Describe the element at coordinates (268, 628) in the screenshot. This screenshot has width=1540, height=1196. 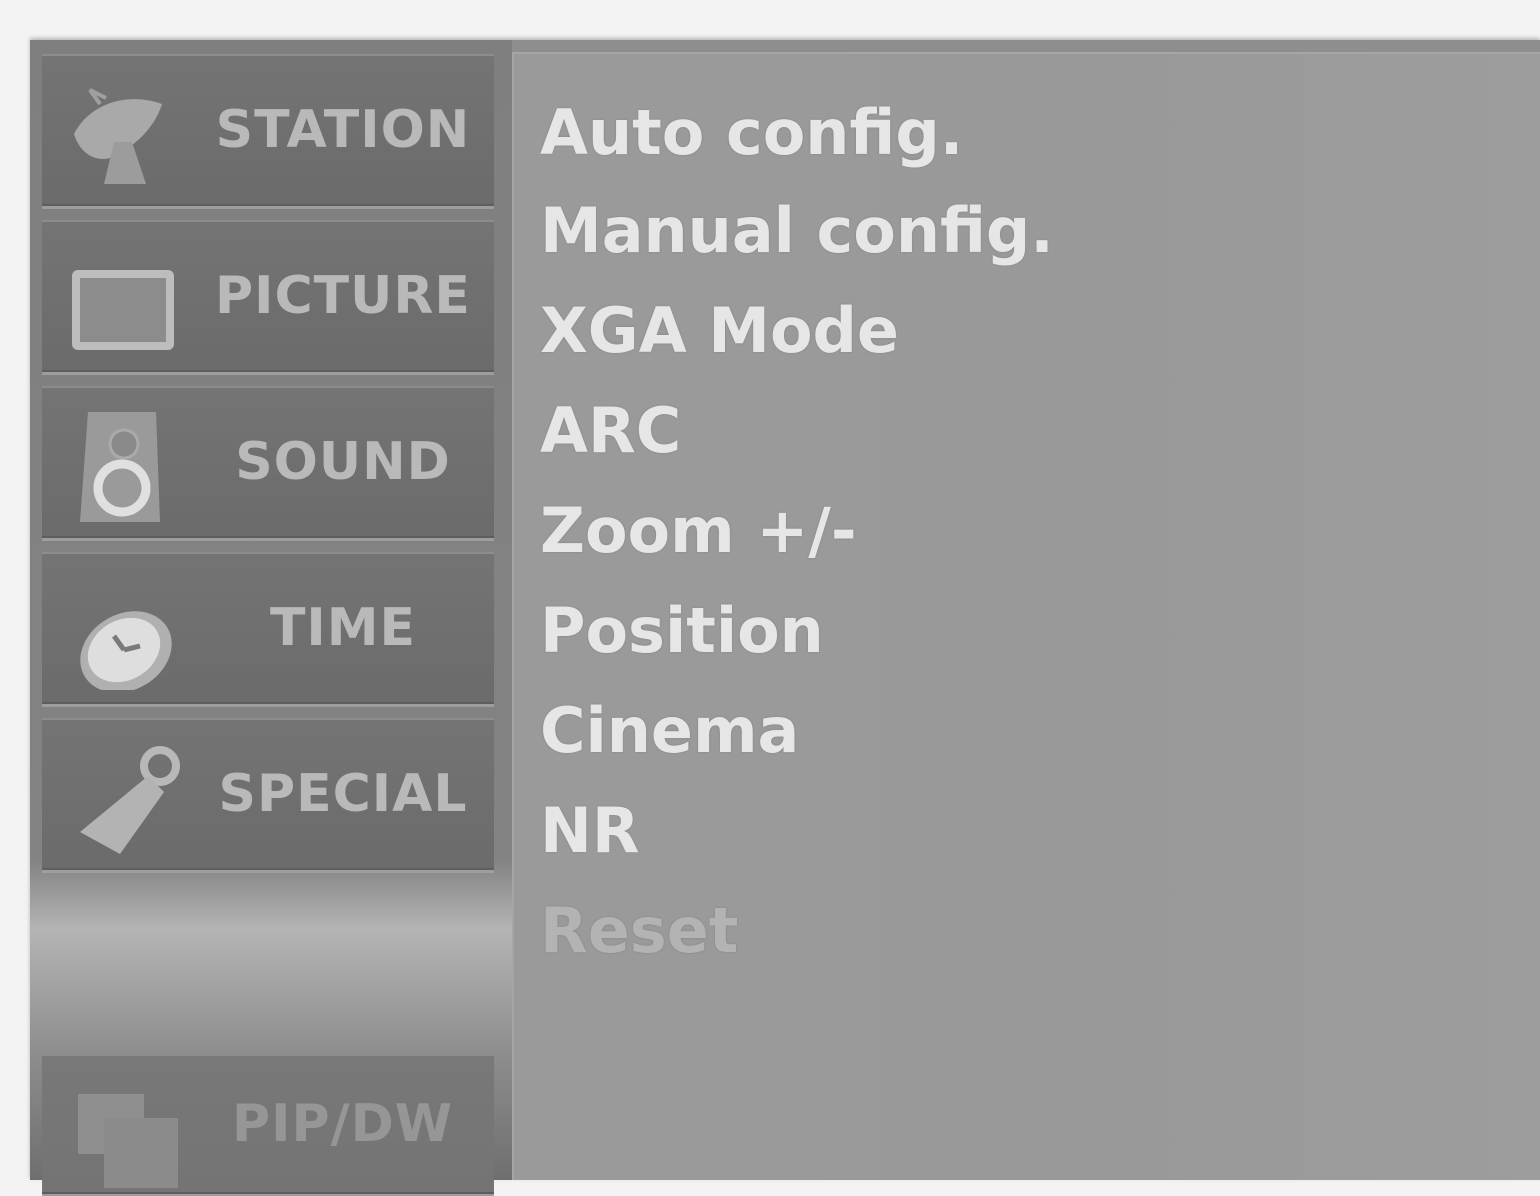
I see `sidebar-item-time: TIME` at that location.